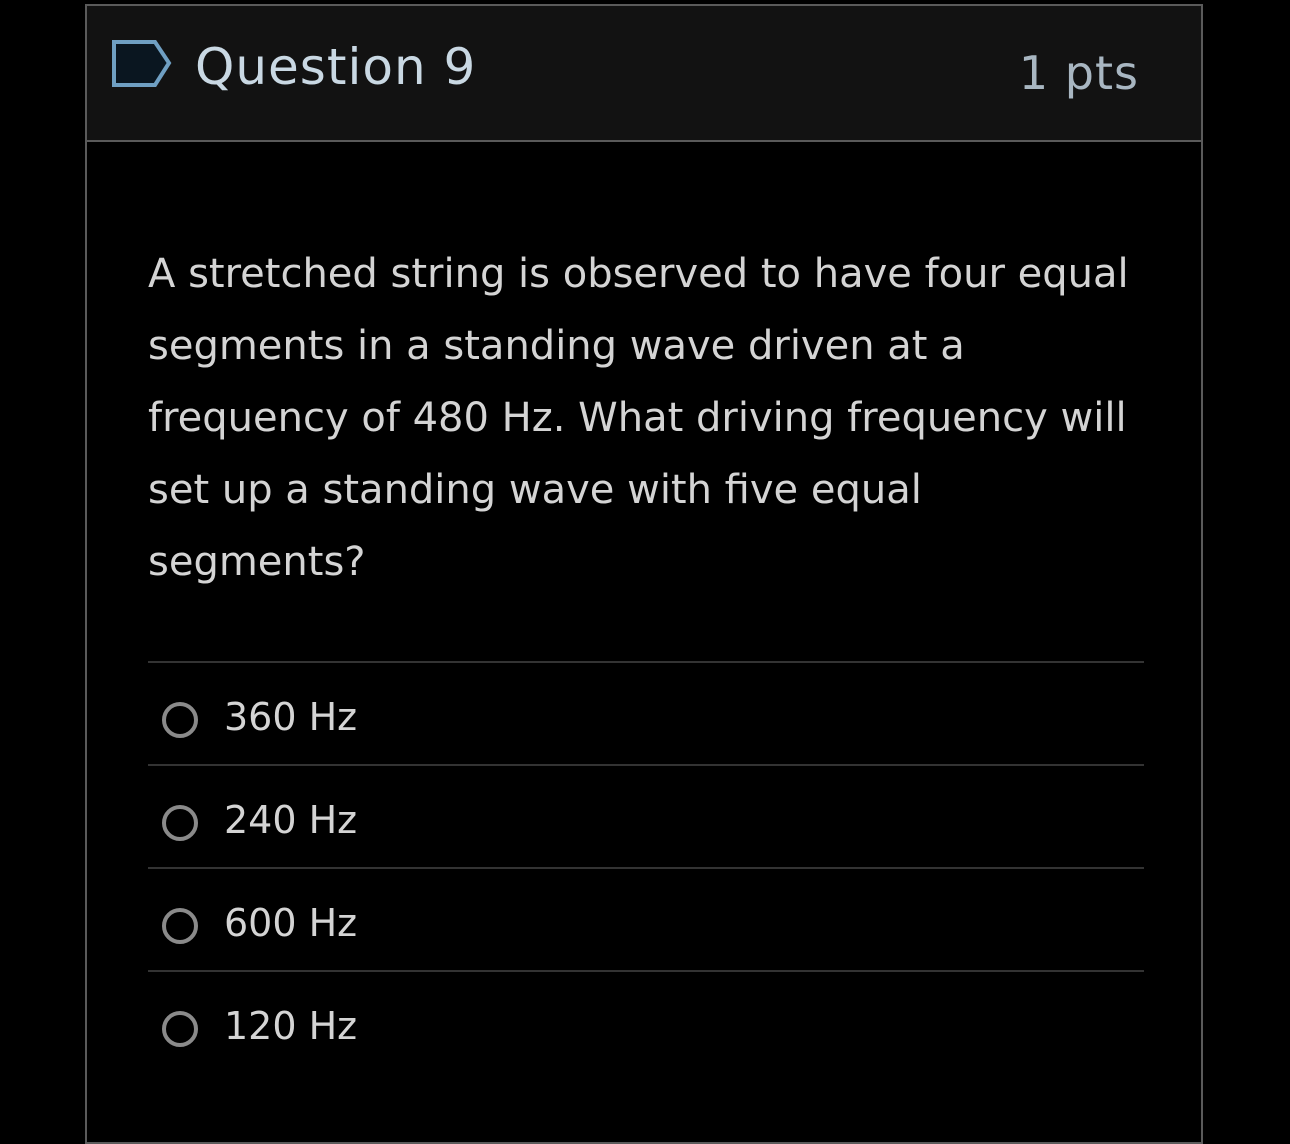 The height and width of the screenshot is (1144, 1290). What do you see at coordinates (336, 67) in the screenshot?
I see `question-title: Question 9` at bounding box center [336, 67].